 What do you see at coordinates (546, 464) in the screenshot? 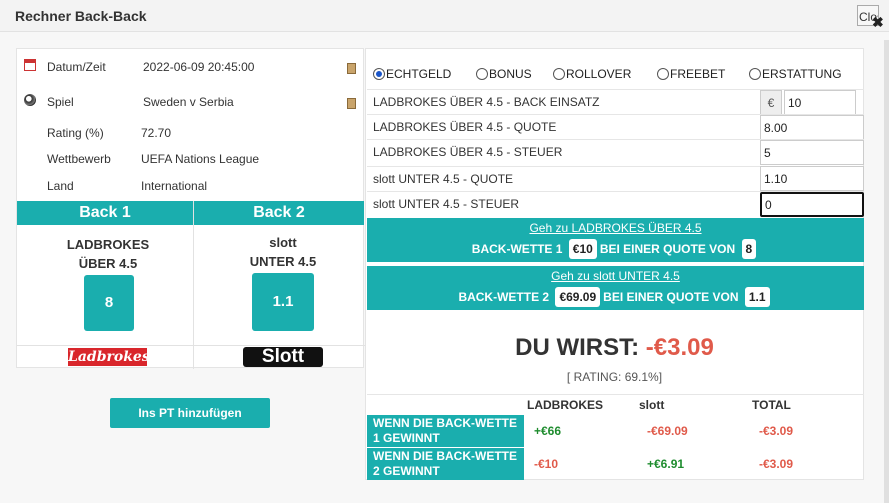
I see `table-cell: -€10` at bounding box center [546, 464].